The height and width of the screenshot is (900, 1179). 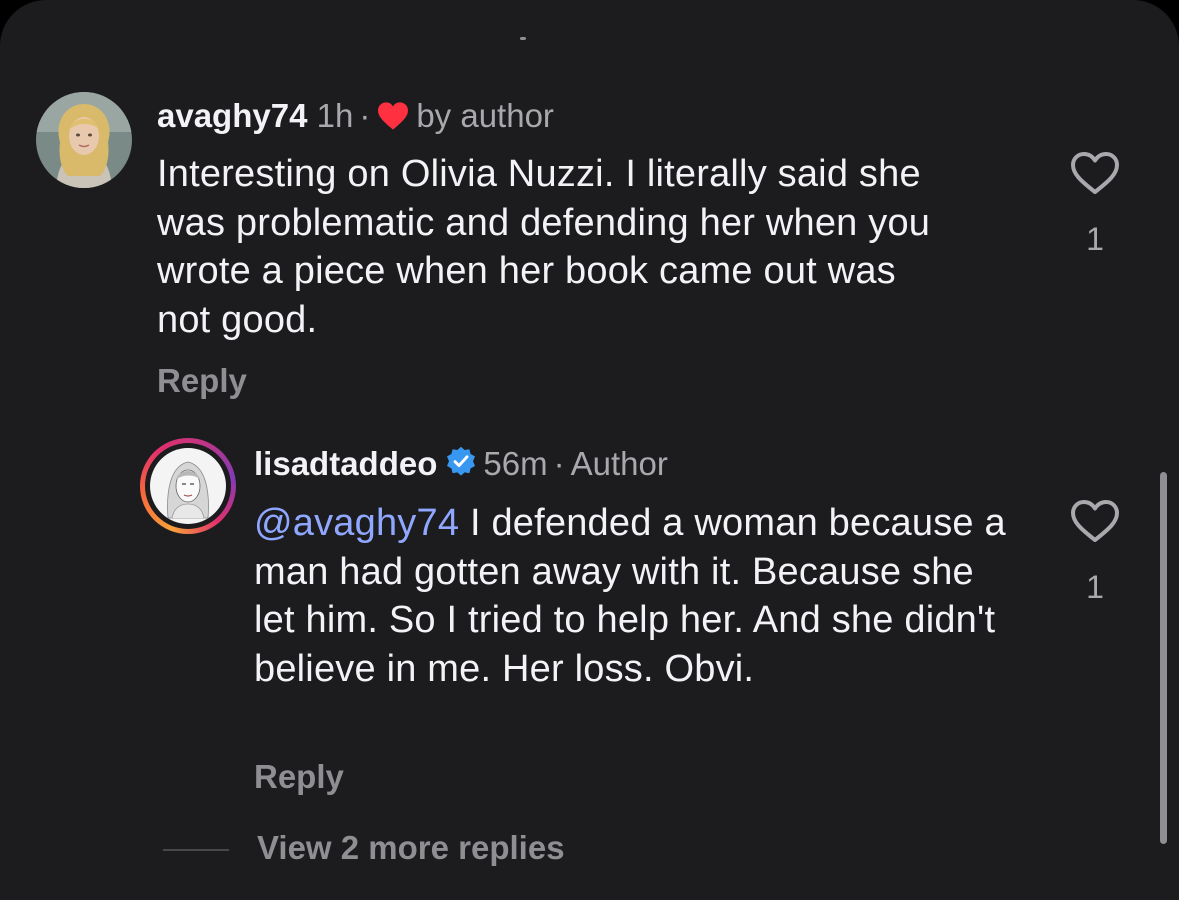 I want to click on mention-link: @avaghy74, so click(x=356, y=523).